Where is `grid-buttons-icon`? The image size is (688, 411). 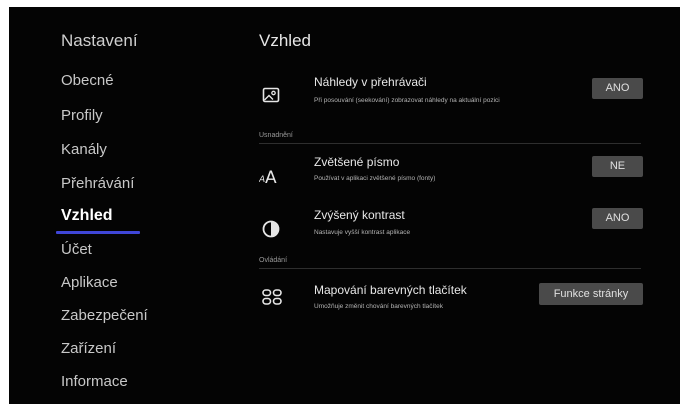
grid-buttons-icon is located at coordinates (272, 297).